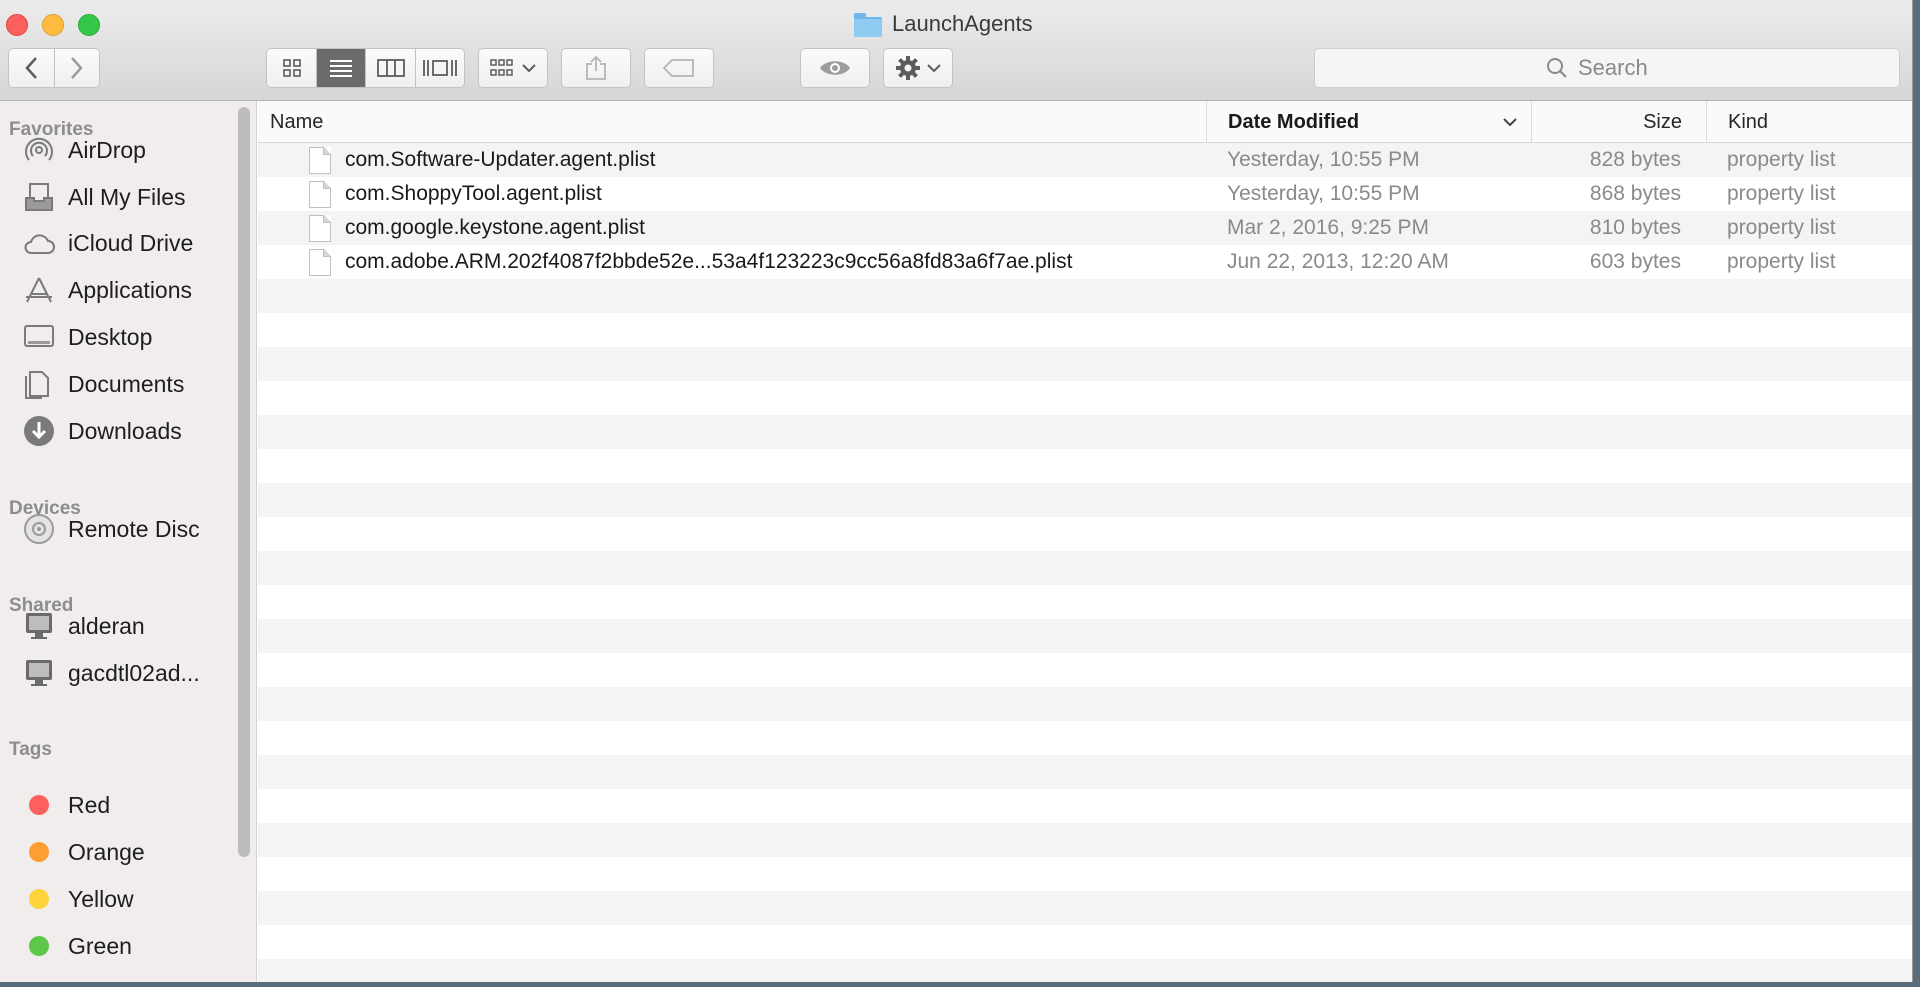  What do you see at coordinates (107, 290) in the screenshot?
I see `sidebar-item-applications: Applications` at bounding box center [107, 290].